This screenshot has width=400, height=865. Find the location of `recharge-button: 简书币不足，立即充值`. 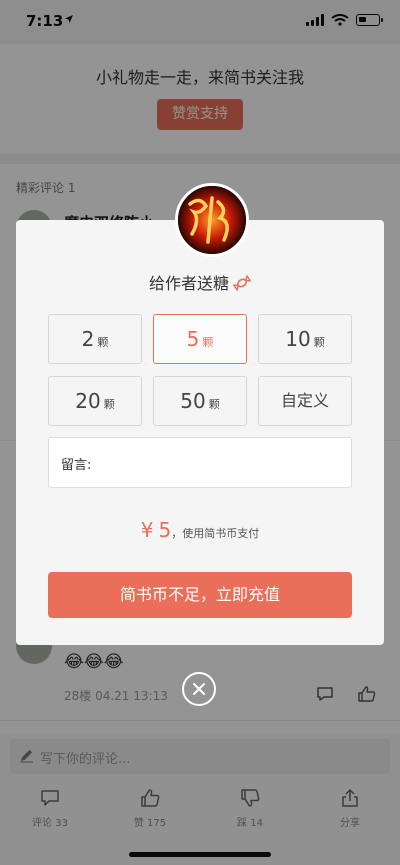

recharge-button: 简书币不足，立即充值 is located at coordinates (200, 595).